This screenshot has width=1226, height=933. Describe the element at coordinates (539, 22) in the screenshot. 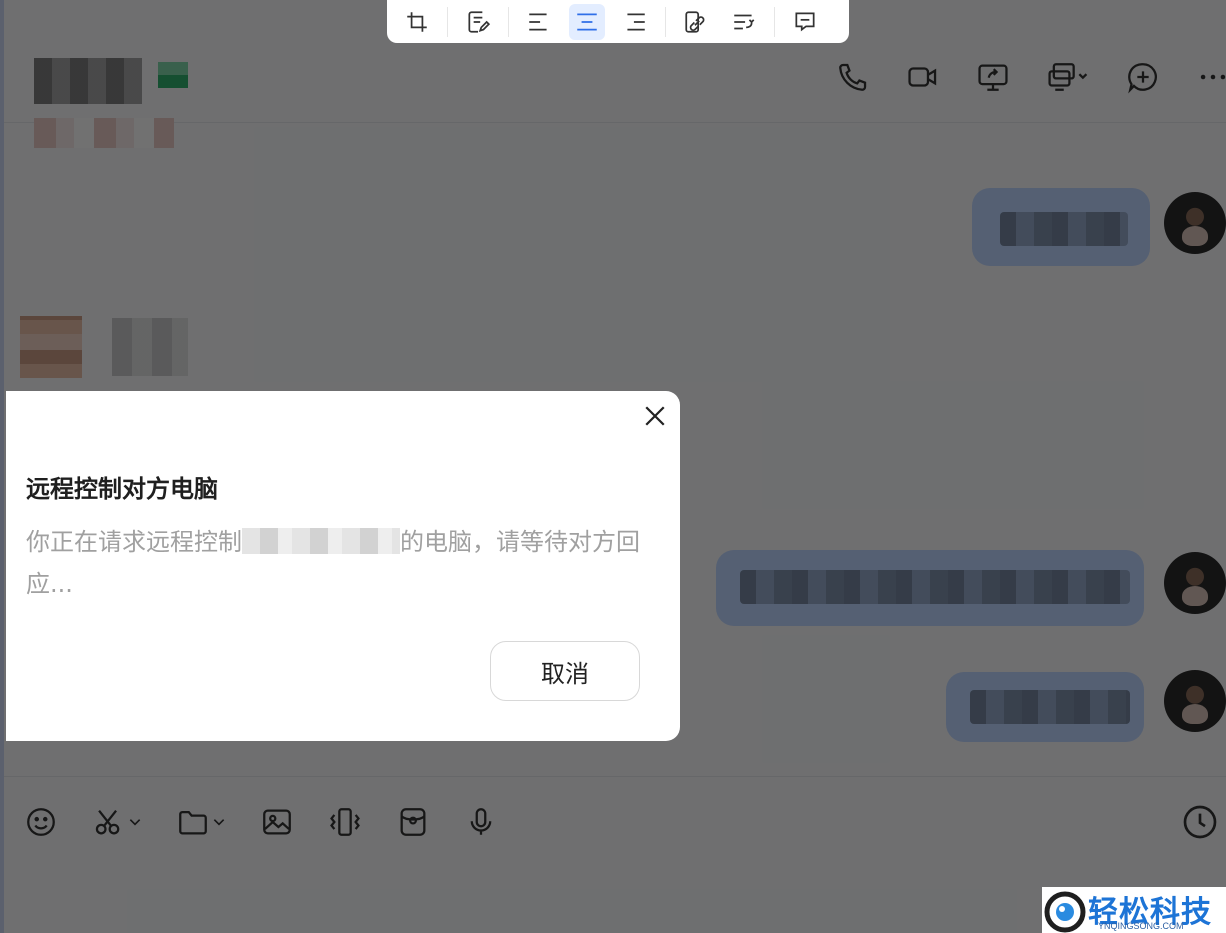

I see `align-left-icon` at that location.